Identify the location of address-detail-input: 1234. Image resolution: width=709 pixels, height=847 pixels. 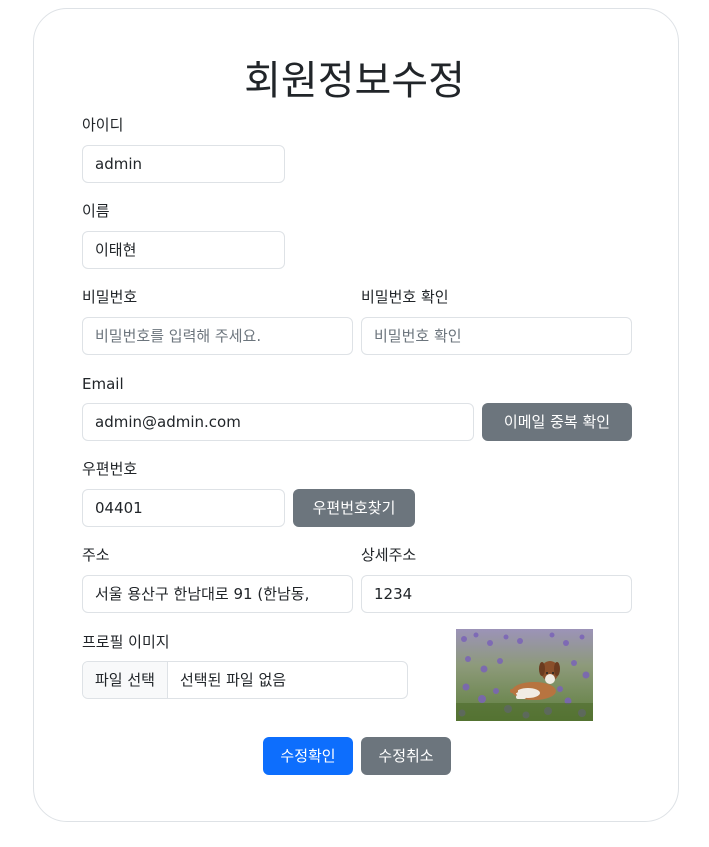
(496, 594).